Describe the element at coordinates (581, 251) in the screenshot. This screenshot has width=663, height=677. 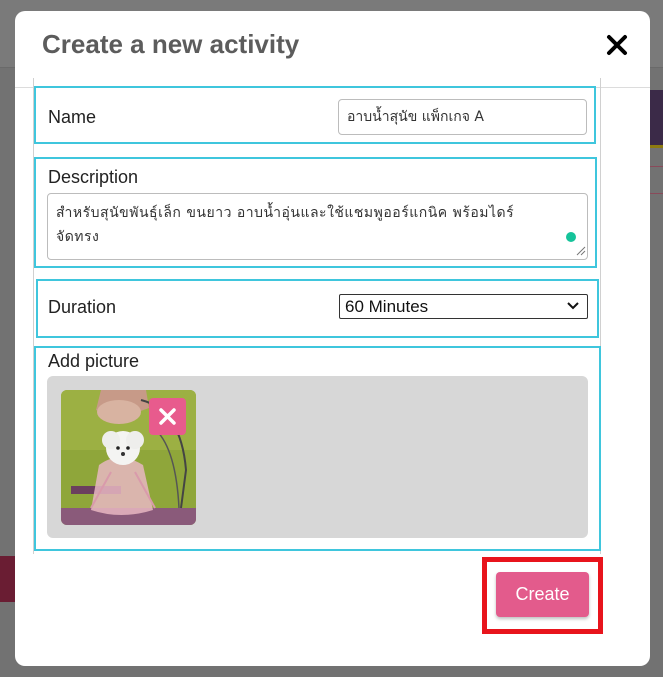
I see `resize-handle-icon` at that location.